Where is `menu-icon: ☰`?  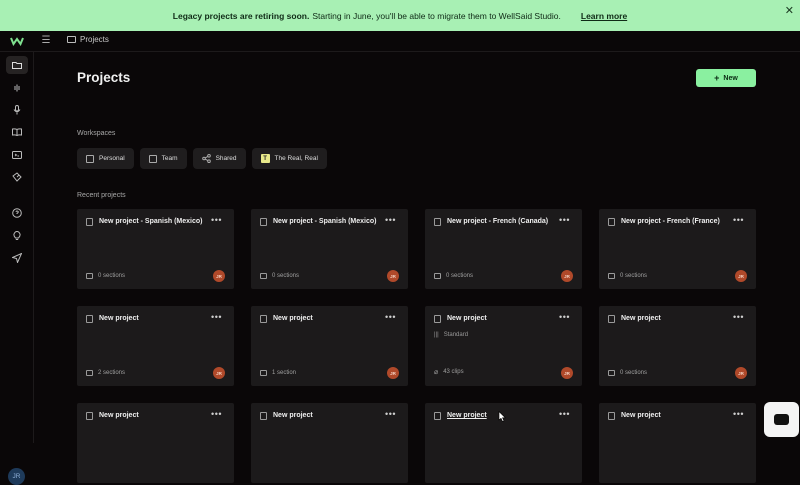
menu-icon: ☰ is located at coordinates (46, 41).